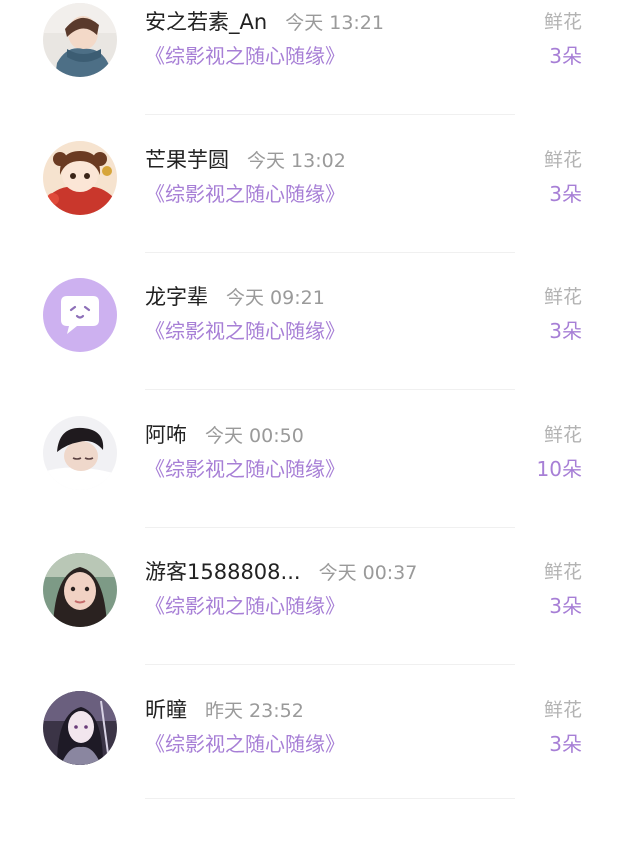 The height and width of the screenshot is (865, 640). I want to click on gift-time: 今天 09:21, so click(275, 298).